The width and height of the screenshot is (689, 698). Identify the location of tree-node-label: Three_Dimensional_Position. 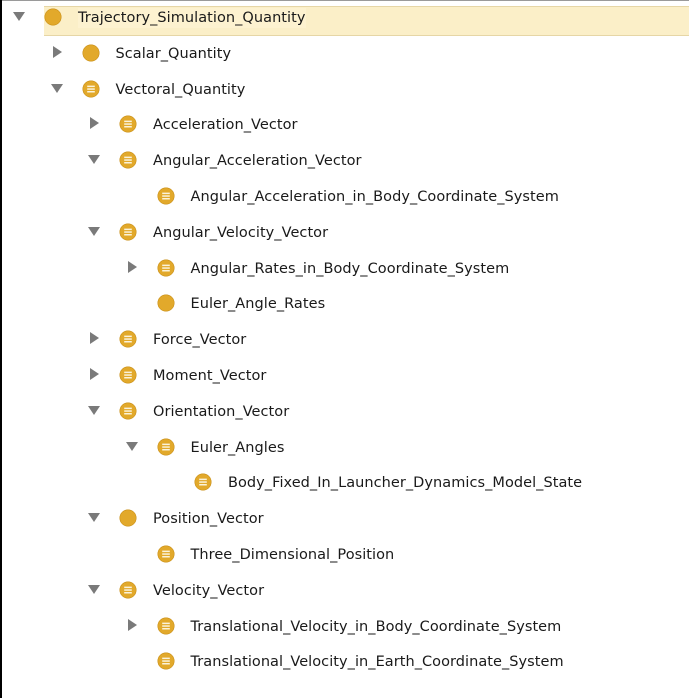
(293, 555).